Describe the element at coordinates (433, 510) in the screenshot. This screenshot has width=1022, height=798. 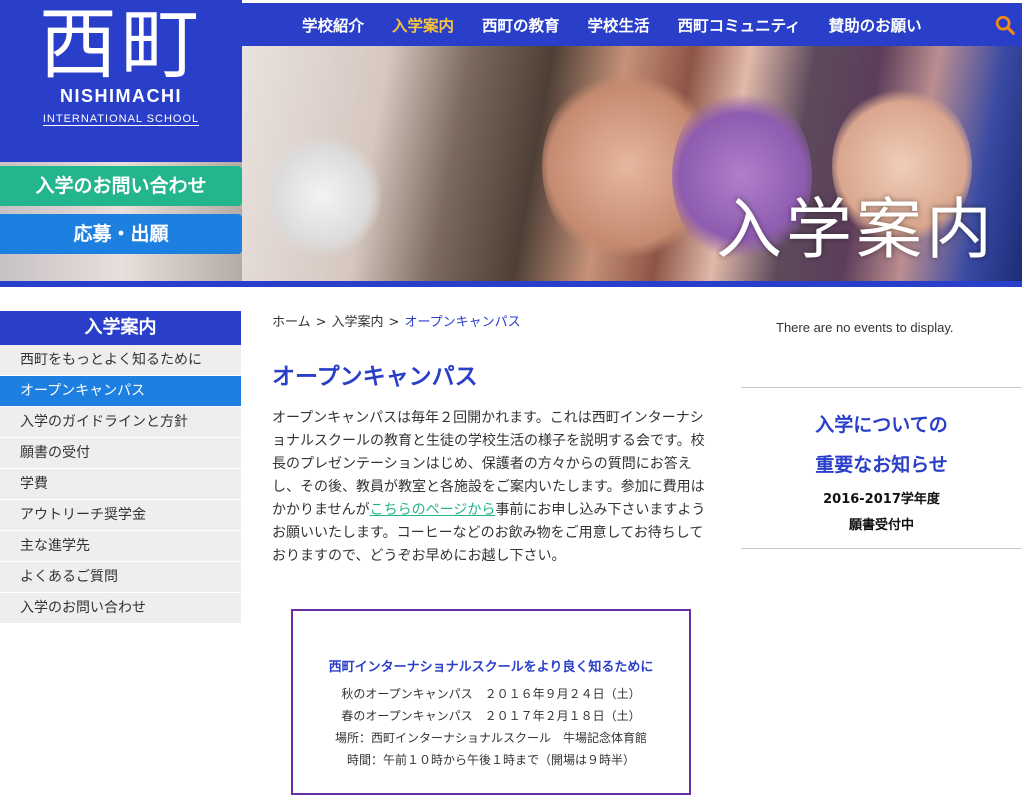
I see `signup-link: こちらのページから` at that location.